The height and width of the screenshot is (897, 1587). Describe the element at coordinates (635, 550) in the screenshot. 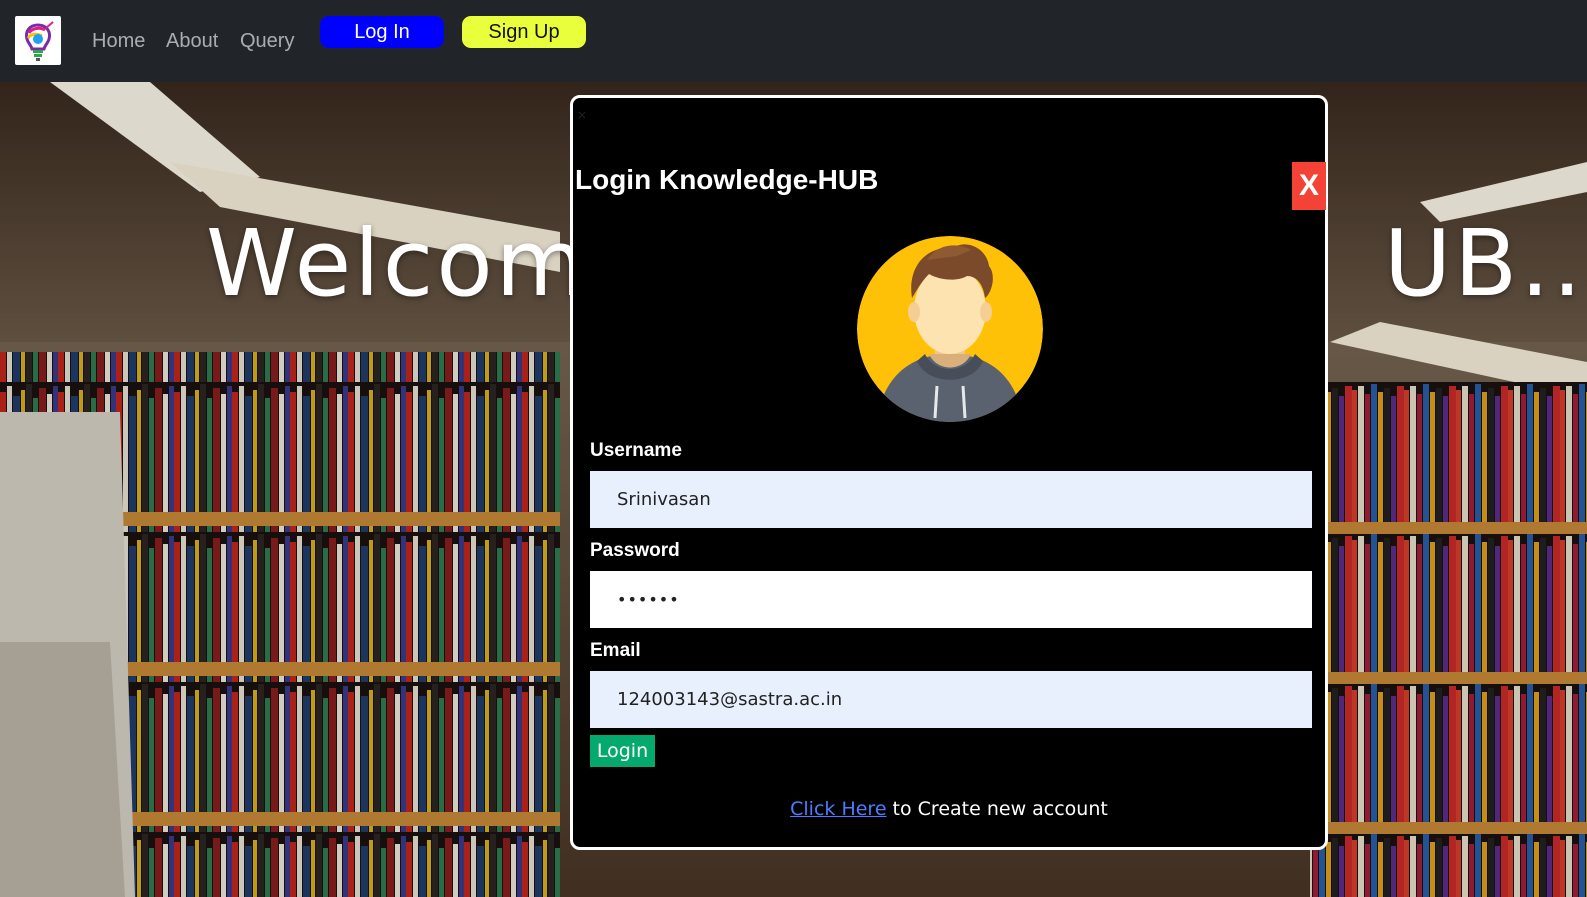

I see `password-label: Password` at that location.